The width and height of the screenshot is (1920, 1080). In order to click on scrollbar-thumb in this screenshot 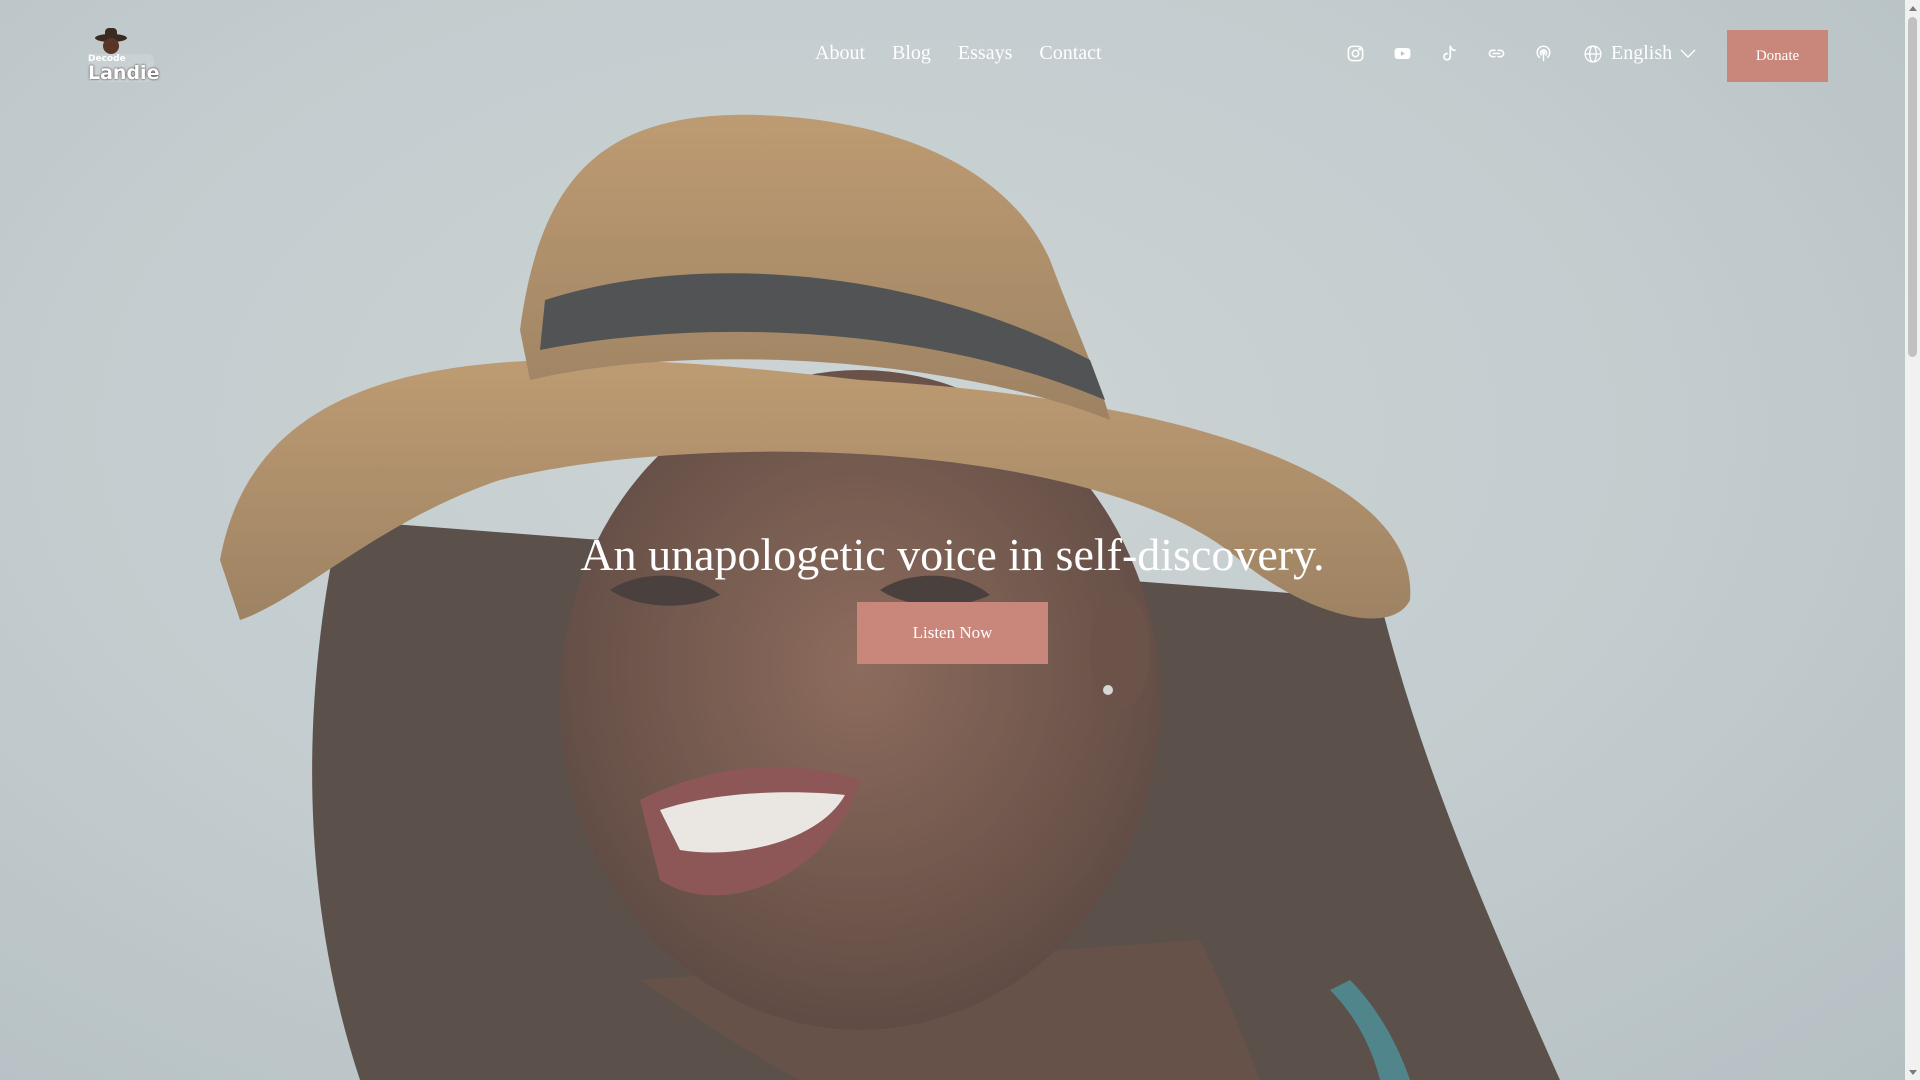, I will do `click(1912, 187)`.